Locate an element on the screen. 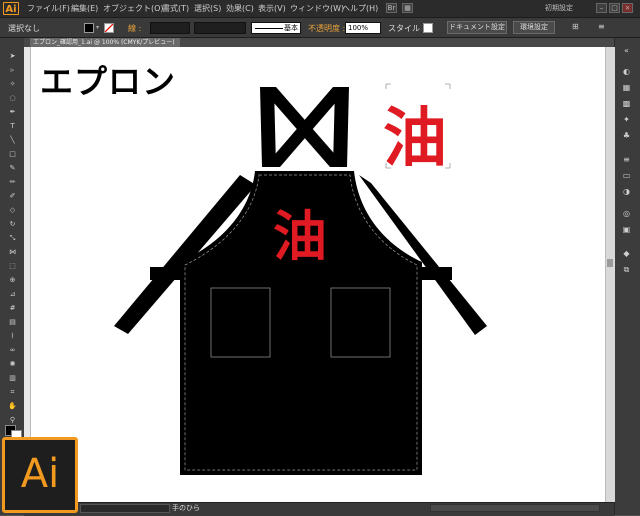  type-tool-icon: T is located at coordinates (12, 126).